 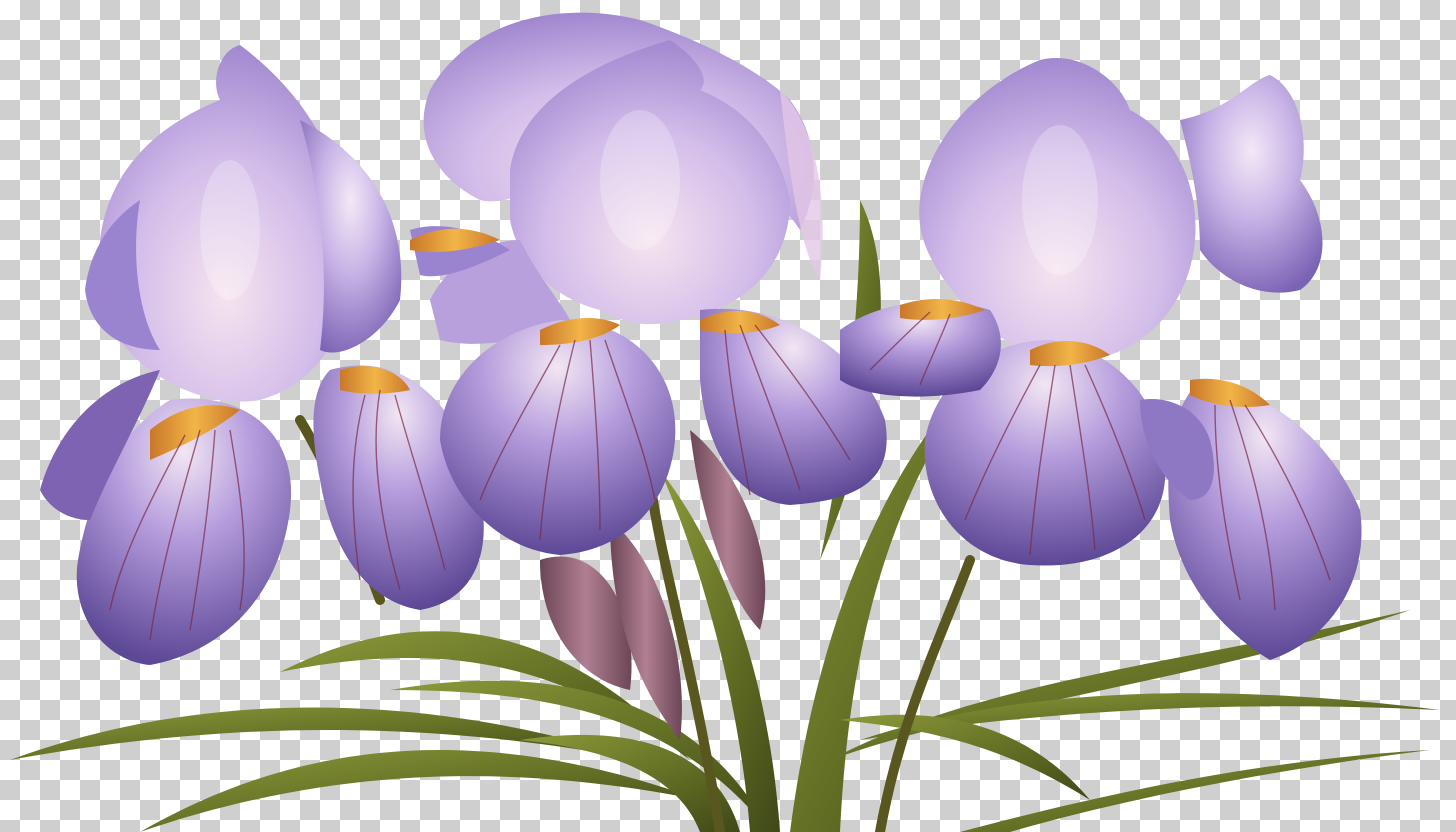 I want to click on stem, so click(x=925, y=693).